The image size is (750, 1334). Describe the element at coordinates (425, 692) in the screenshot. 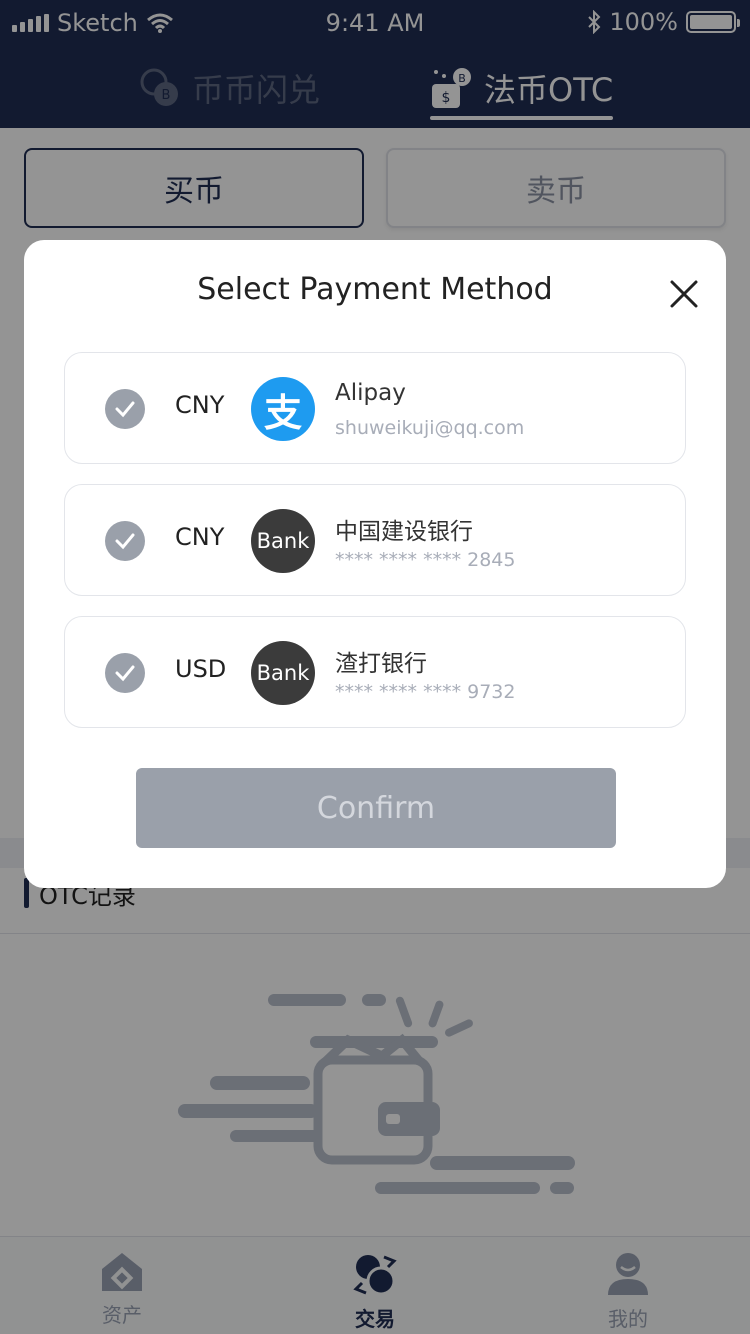

I see `payment-detail: **** **** **** 9732` at that location.